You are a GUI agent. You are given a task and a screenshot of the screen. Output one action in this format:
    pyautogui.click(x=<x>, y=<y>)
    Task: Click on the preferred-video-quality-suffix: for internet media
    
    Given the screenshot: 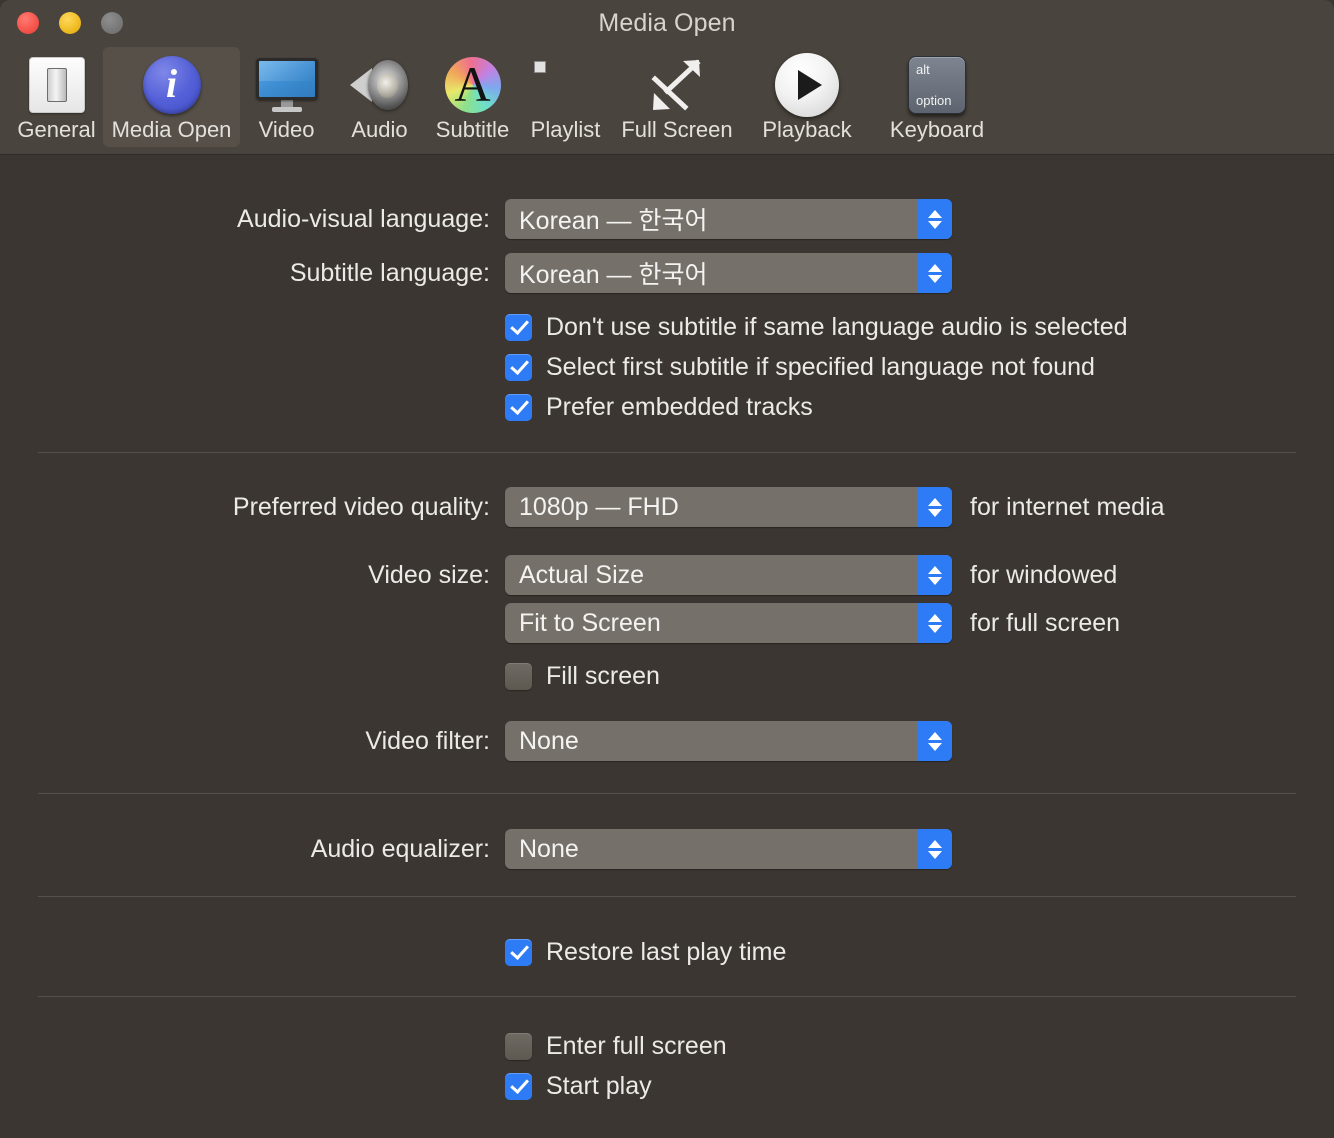 What is the action you would take?
    pyautogui.click(x=1067, y=506)
    